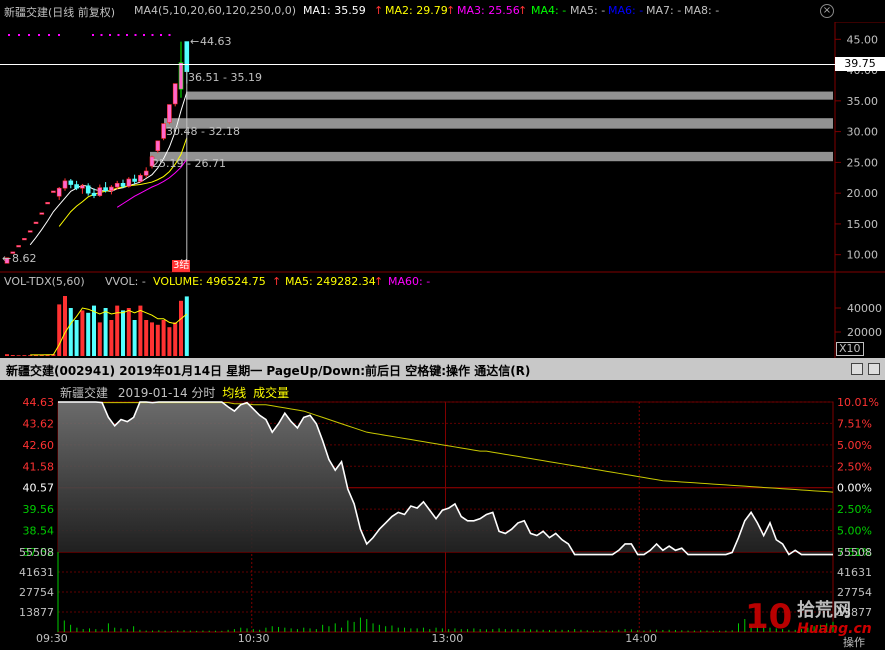 Image resolution: width=885 pixels, height=650 pixels. I want to click on intraday-left-tick: 27754, so click(36, 592).